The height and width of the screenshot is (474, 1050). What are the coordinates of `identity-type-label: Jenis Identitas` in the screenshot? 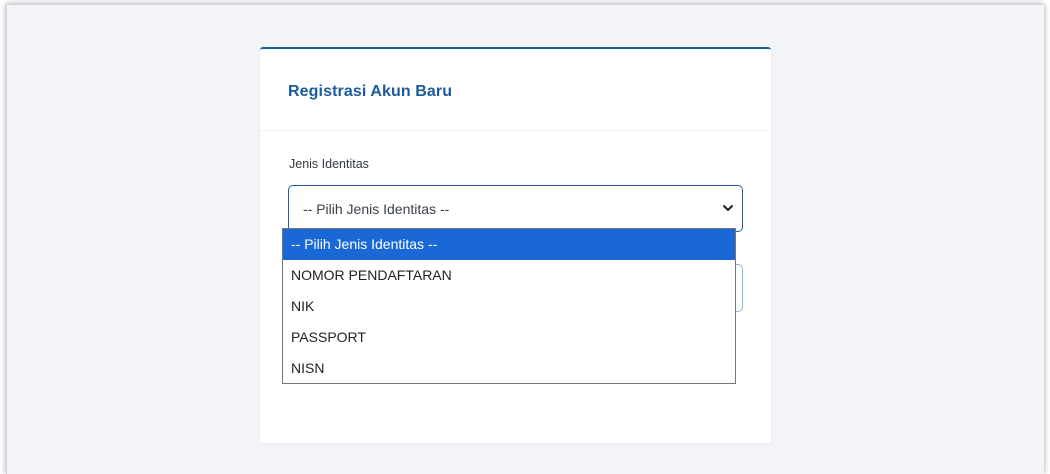 It's located at (329, 164).